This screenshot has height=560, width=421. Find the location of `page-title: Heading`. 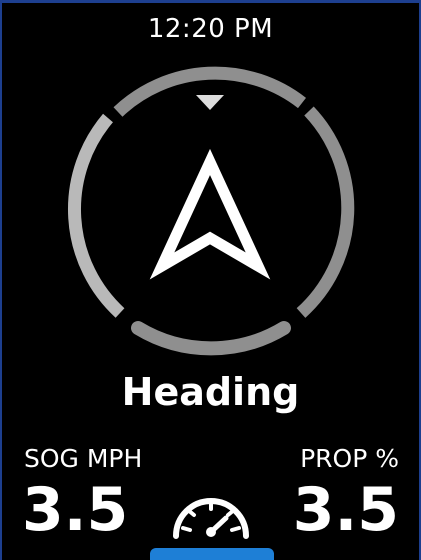

page-title: Heading is located at coordinates (210, 392).